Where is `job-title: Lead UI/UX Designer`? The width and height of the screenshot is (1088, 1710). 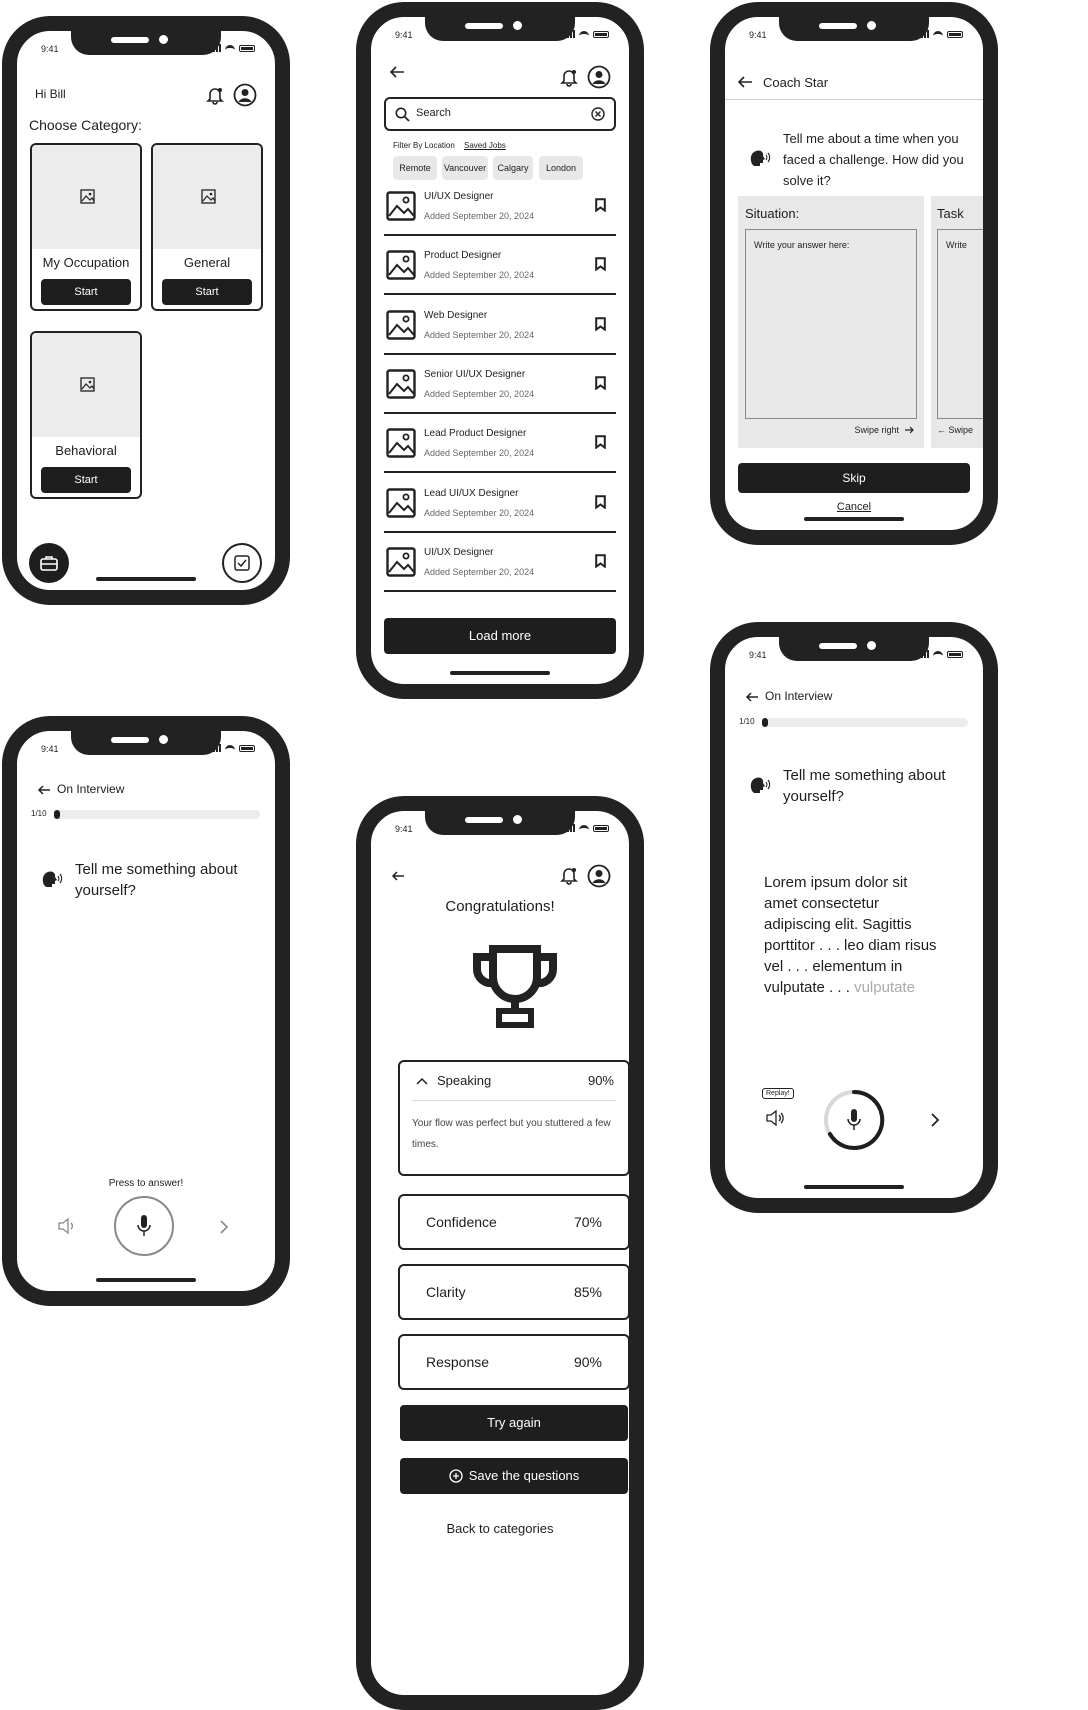 job-title: Lead UI/UX Designer is located at coordinates (471, 493).